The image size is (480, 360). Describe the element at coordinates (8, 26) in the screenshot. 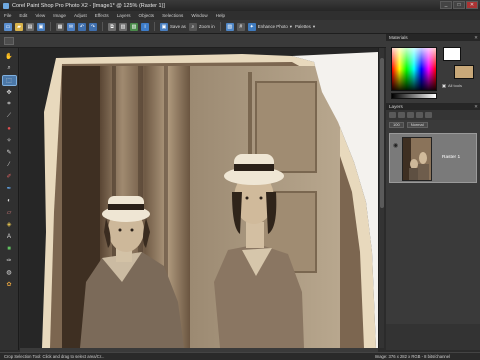

I see `new-file-icon: ▭` at that location.